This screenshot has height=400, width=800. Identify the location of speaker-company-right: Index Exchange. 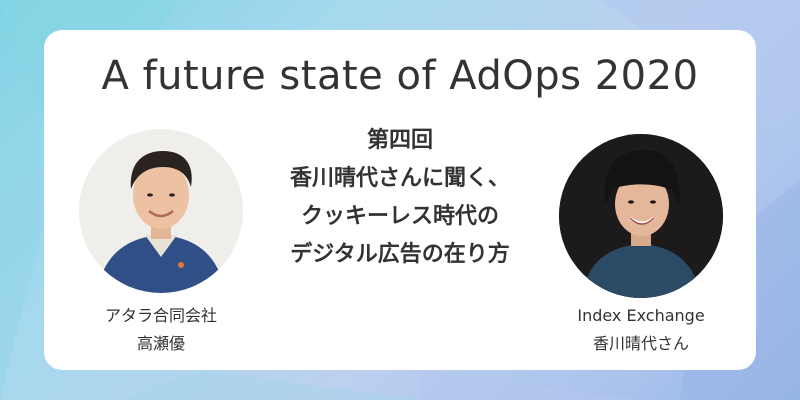
(641, 315).